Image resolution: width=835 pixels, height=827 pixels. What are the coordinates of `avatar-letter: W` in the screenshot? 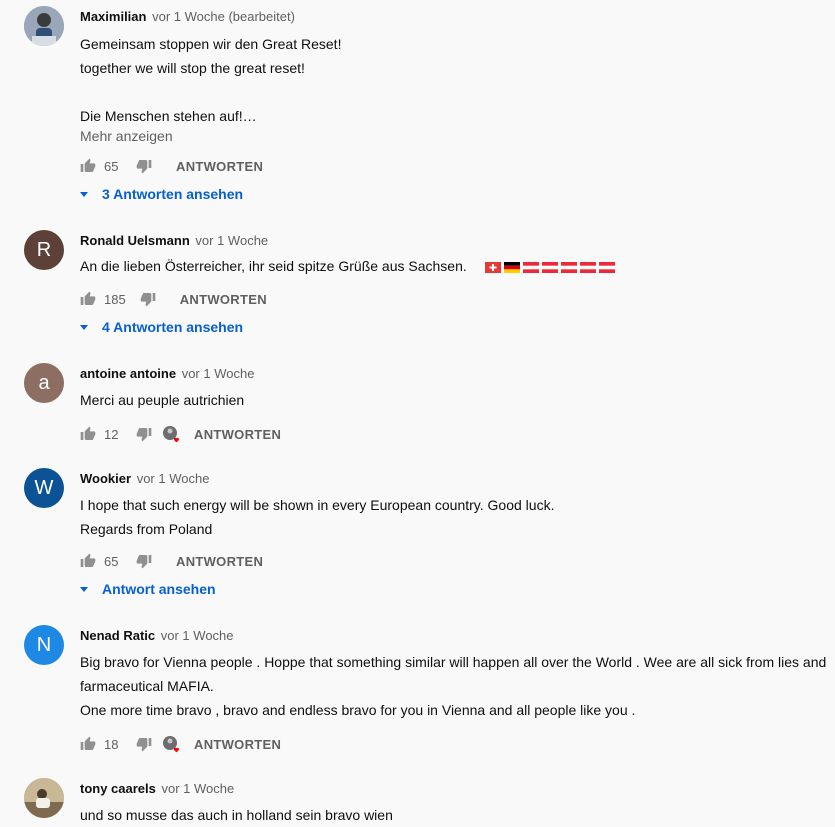 It's located at (44, 488).